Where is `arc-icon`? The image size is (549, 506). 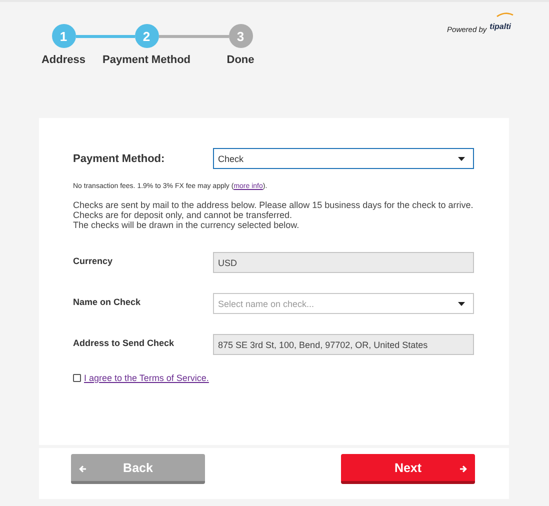
arc-icon is located at coordinates (505, 14).